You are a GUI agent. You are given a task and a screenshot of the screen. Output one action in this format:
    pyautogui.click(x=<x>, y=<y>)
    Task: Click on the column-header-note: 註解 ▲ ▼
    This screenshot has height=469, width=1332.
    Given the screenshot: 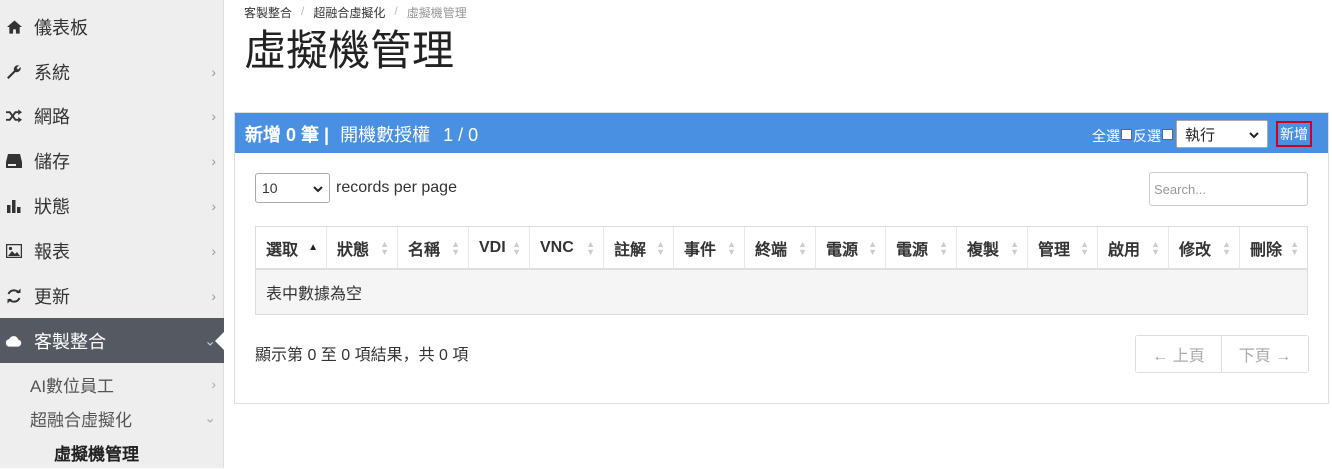 What is the action you would take?
    pyautogui.click(x=638, y=248)
    